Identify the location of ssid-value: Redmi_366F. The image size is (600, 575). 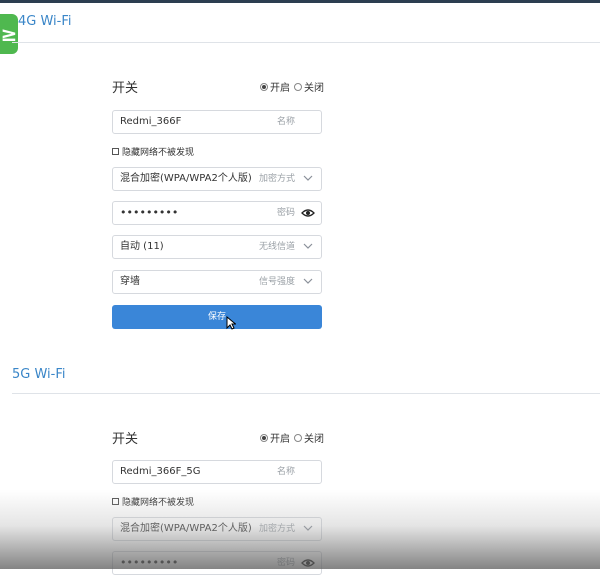
(151, 121).